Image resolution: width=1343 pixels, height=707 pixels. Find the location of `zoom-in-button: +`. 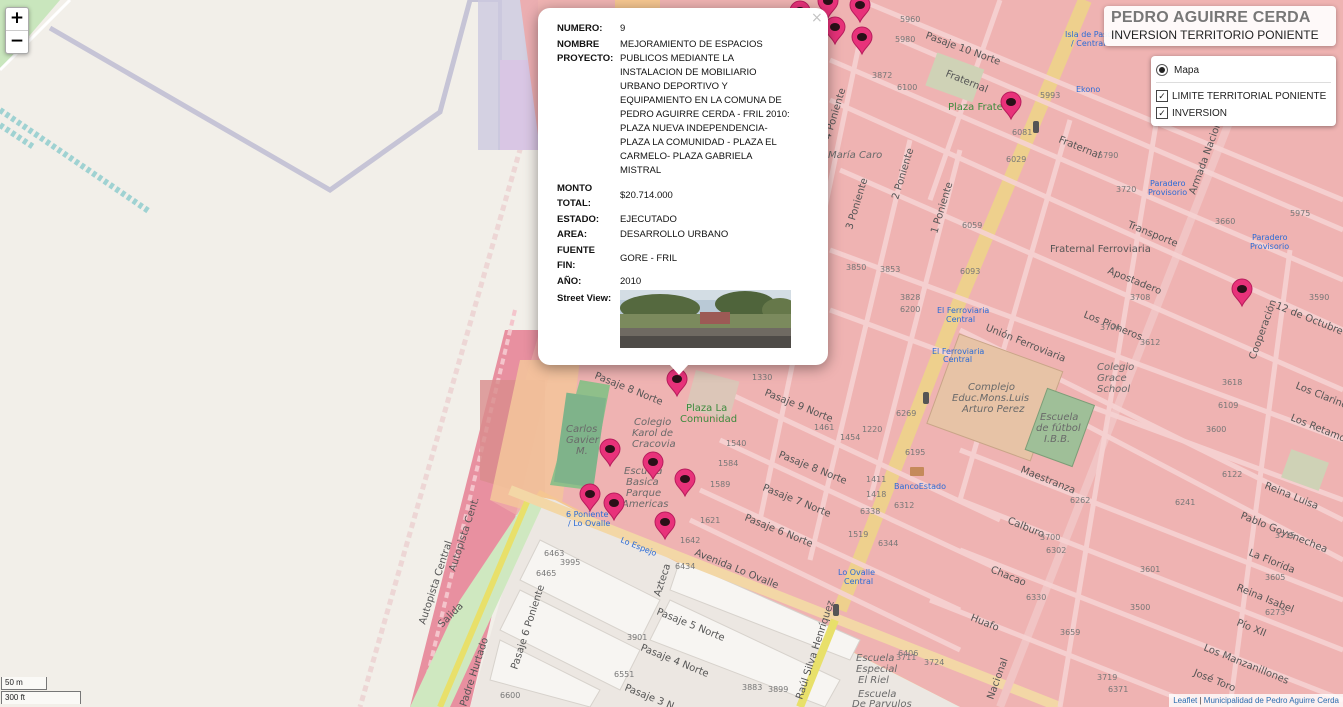

zoom-in-button: + is located at coordinates (17, 19).